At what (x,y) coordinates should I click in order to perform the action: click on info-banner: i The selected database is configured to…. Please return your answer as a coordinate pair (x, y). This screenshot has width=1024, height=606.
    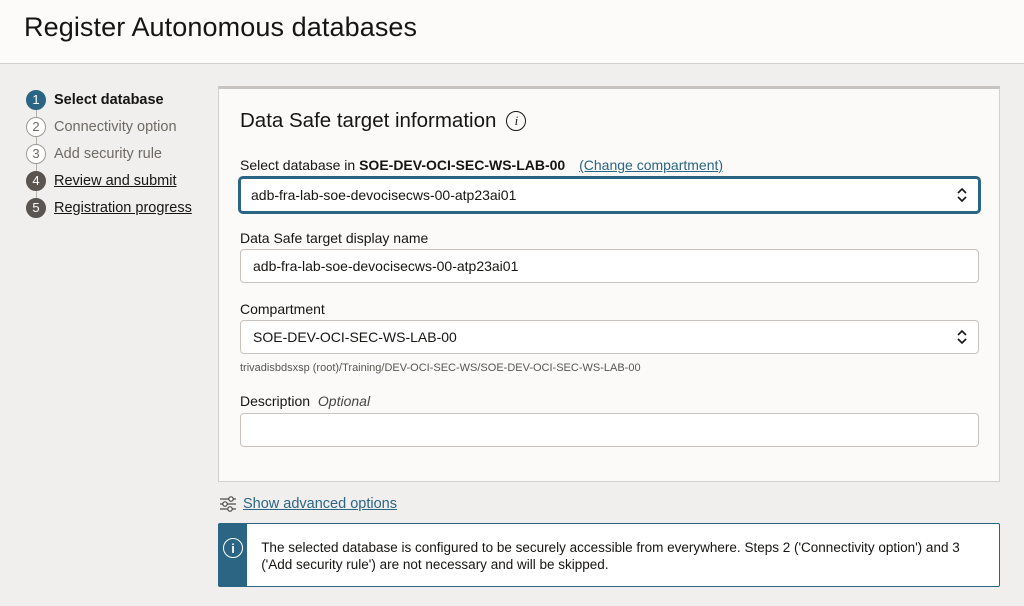
    Looking at the image, I should click on (609, 555).